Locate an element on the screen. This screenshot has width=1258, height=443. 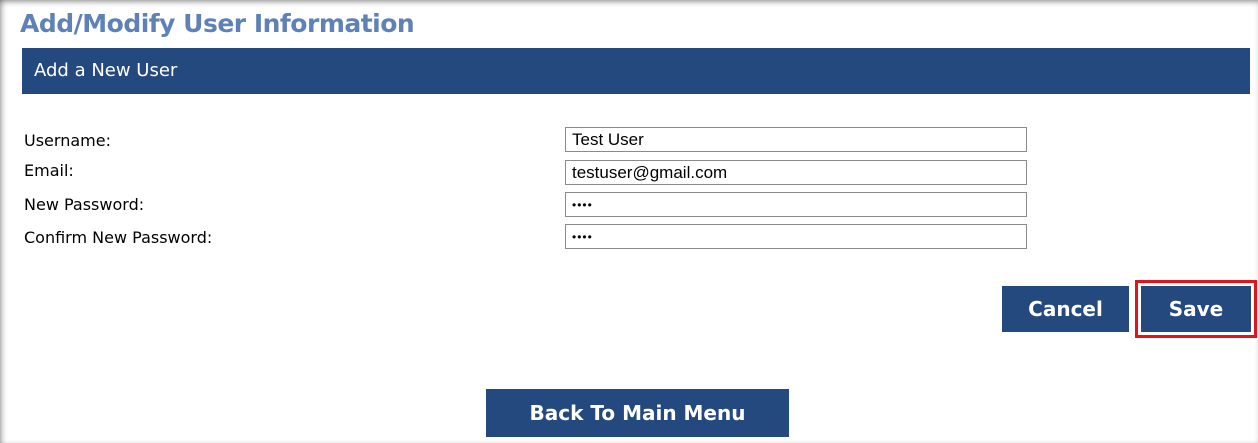
back-to-main-menu-button: Back To Main Menu is located at coordinates (637, 413).